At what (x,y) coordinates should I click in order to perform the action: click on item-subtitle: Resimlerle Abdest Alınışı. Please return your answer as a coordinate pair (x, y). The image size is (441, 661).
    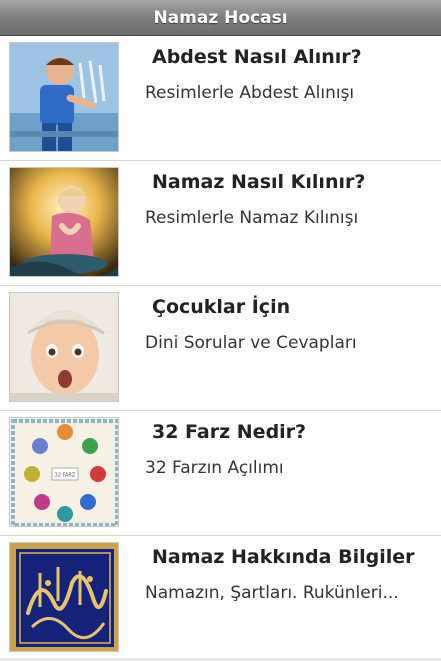
    Looking at the image, I should click on (250, 93).